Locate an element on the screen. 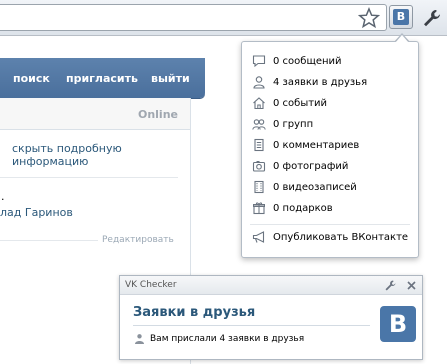  home-icon is located at coordinates (259, 103).